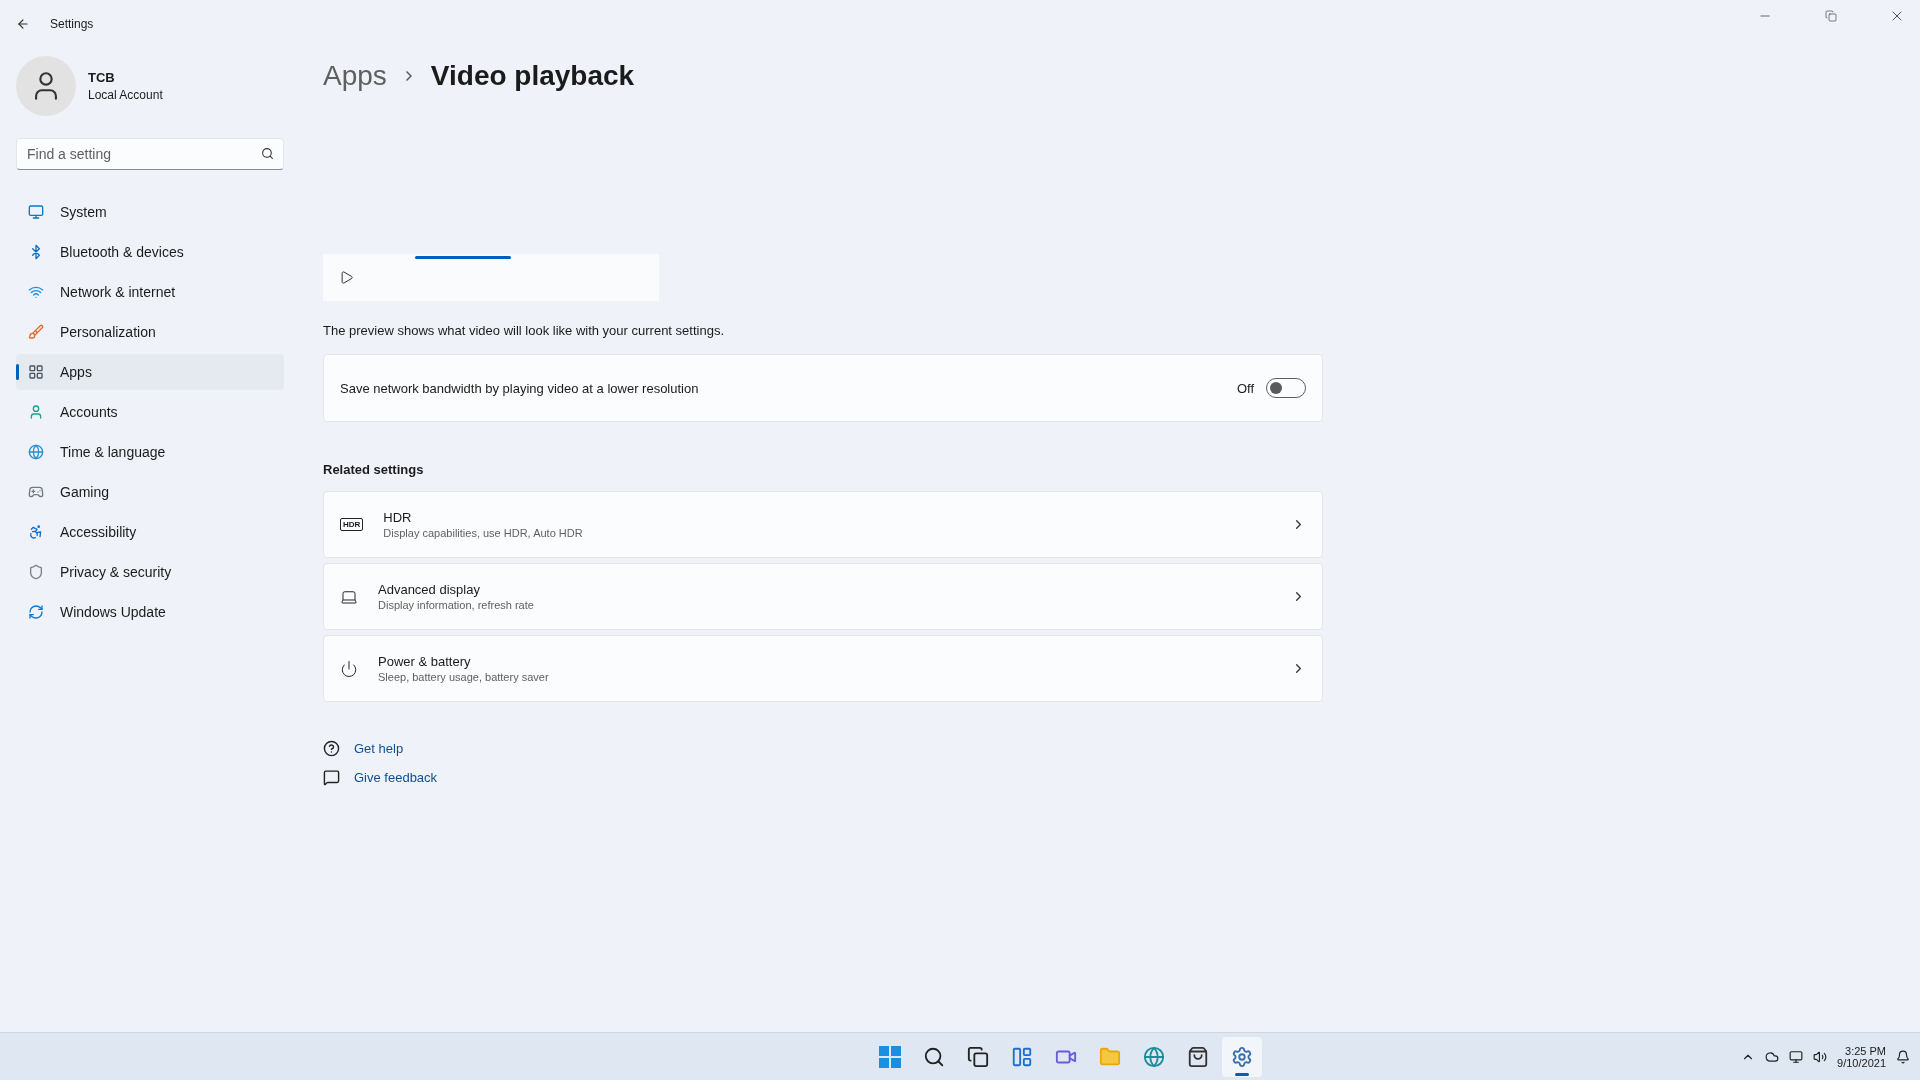 The image size is (1920, 1080). I want to click on feedback-icon, so click(331, 777).